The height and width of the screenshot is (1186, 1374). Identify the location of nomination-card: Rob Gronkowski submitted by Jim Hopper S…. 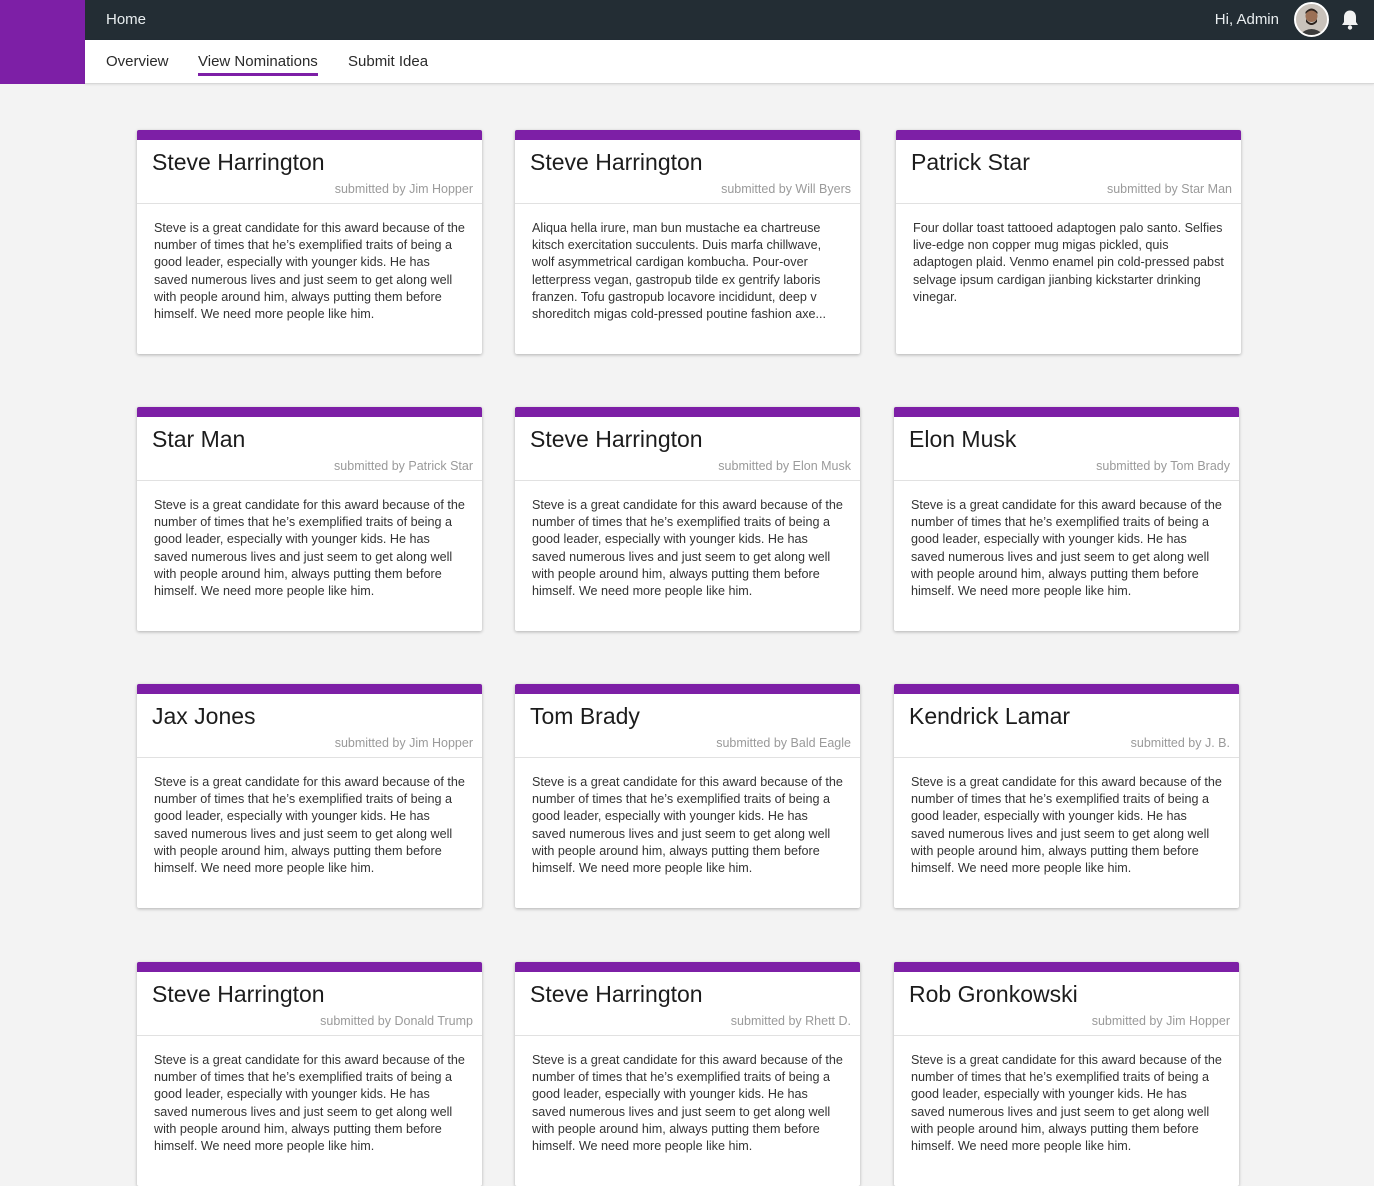
(1066, 1074).